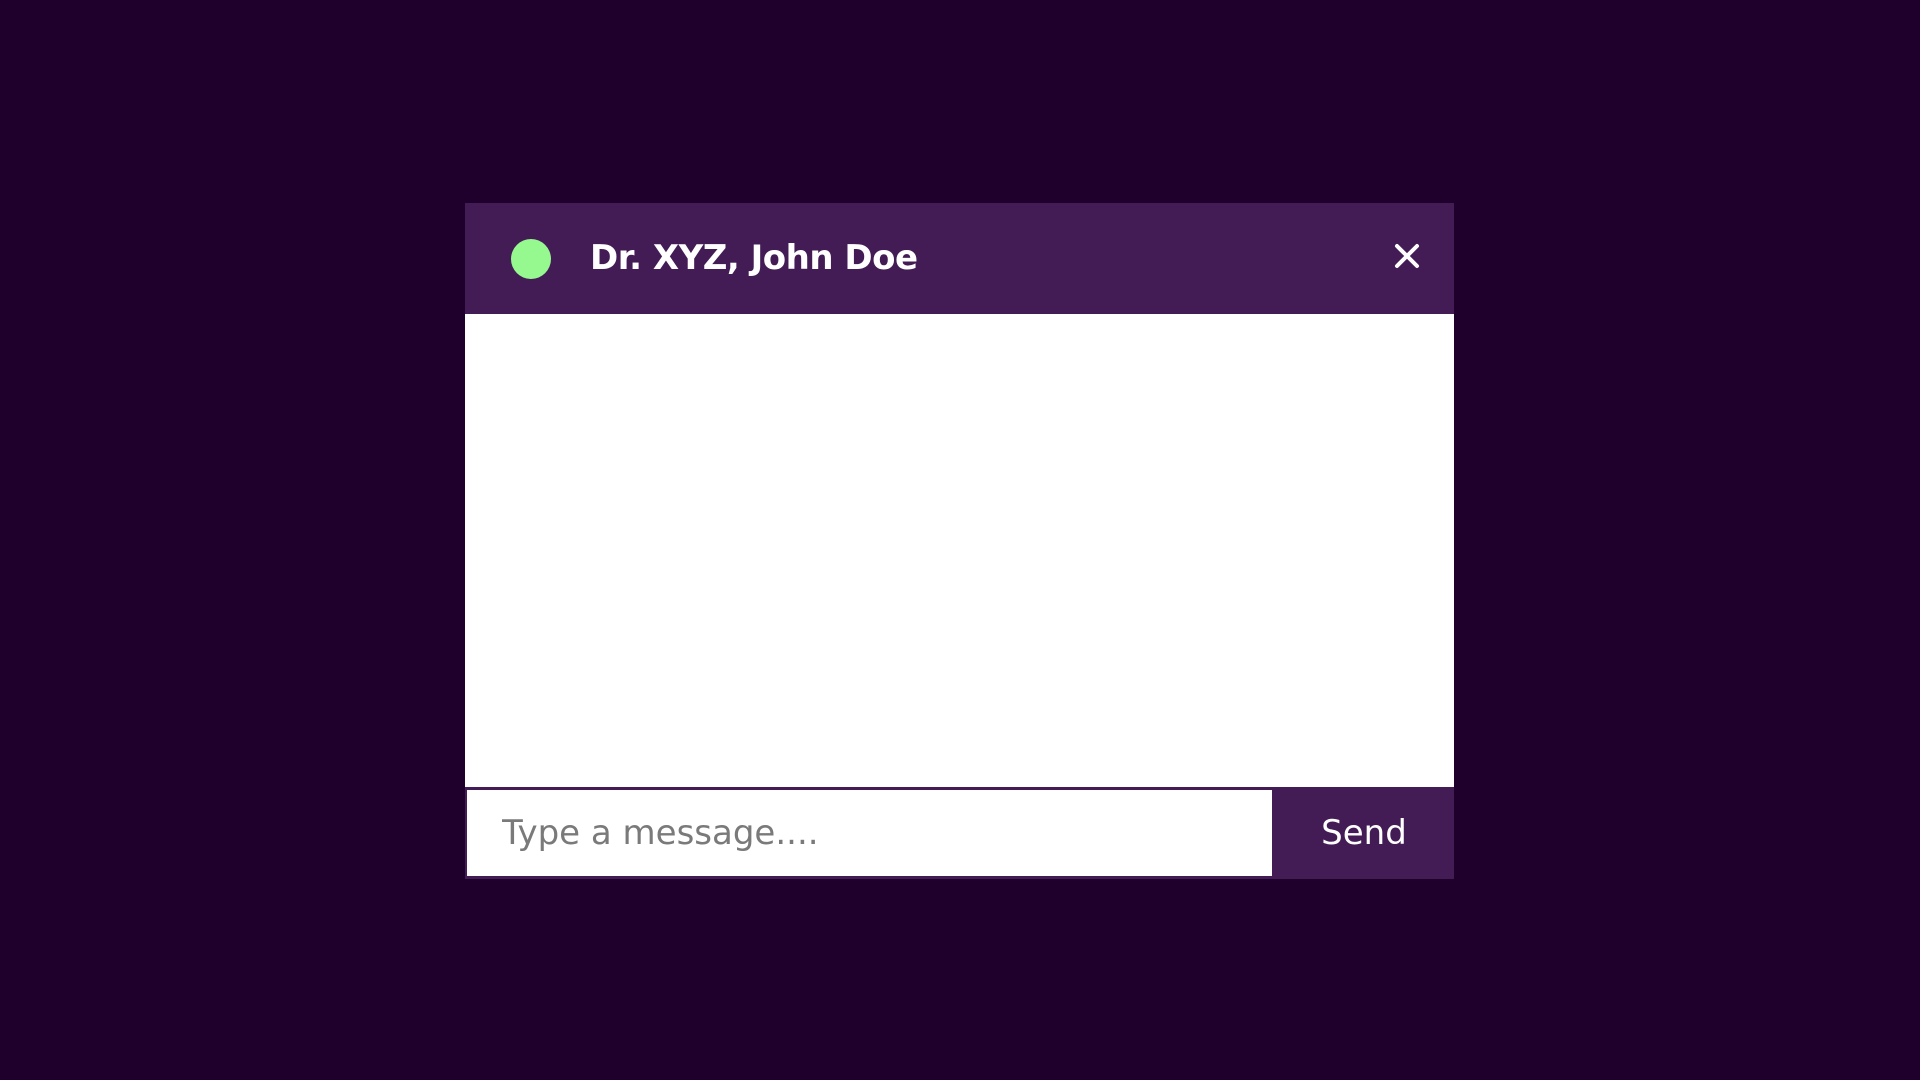 The image size is (1920, 1080). I want to click on send-button: Send, so click(1364, 833).